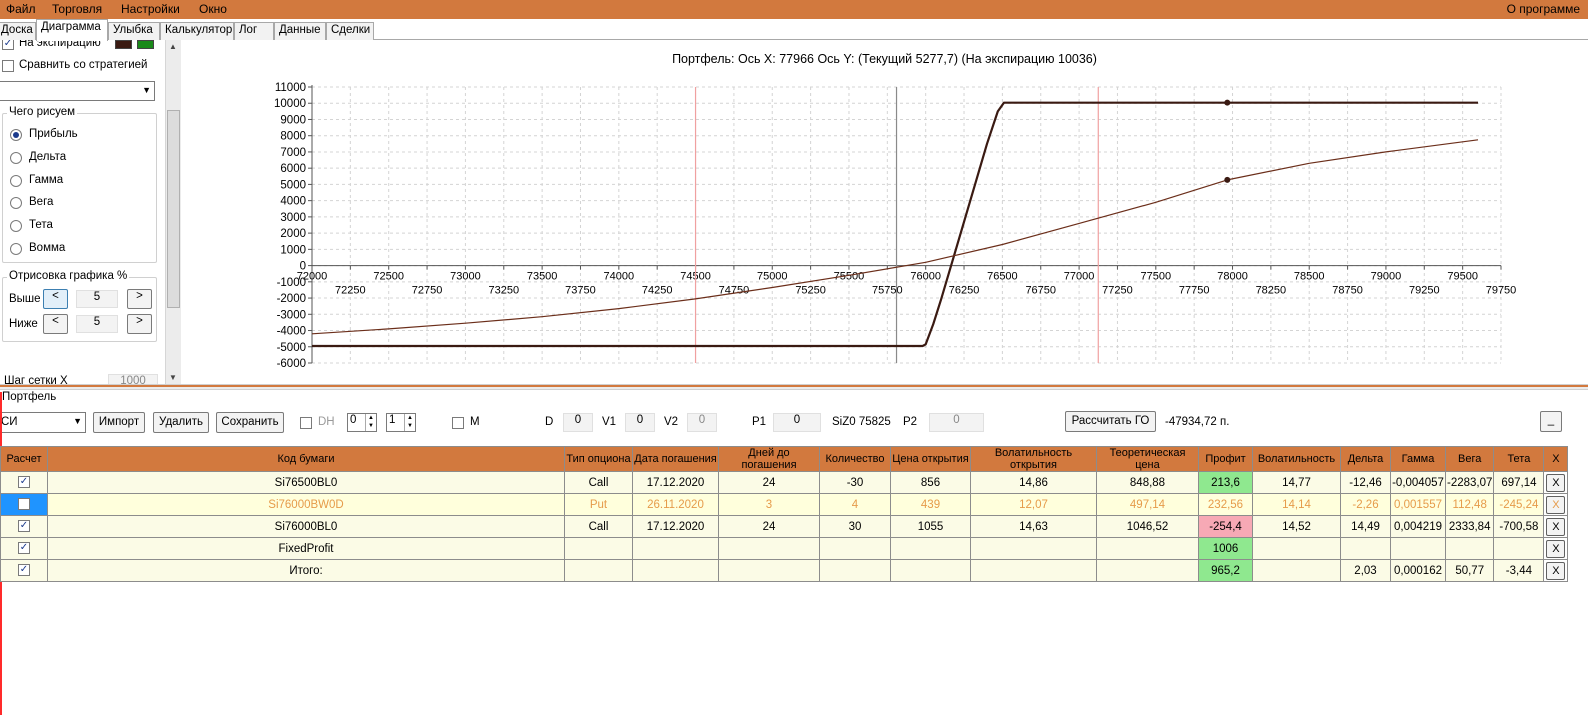  What do you see at coordinates (1271, 291) in the screenshot?
I see `x-tick-label: 78250` at bounding box center [1271, 291].